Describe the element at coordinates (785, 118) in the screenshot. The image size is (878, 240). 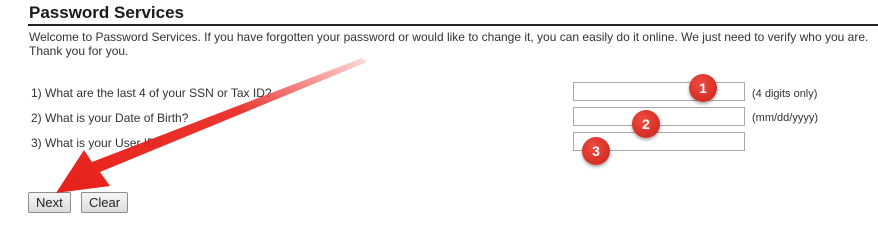
I see `dob-hint: (mm/dd/yyyy)` at that location.